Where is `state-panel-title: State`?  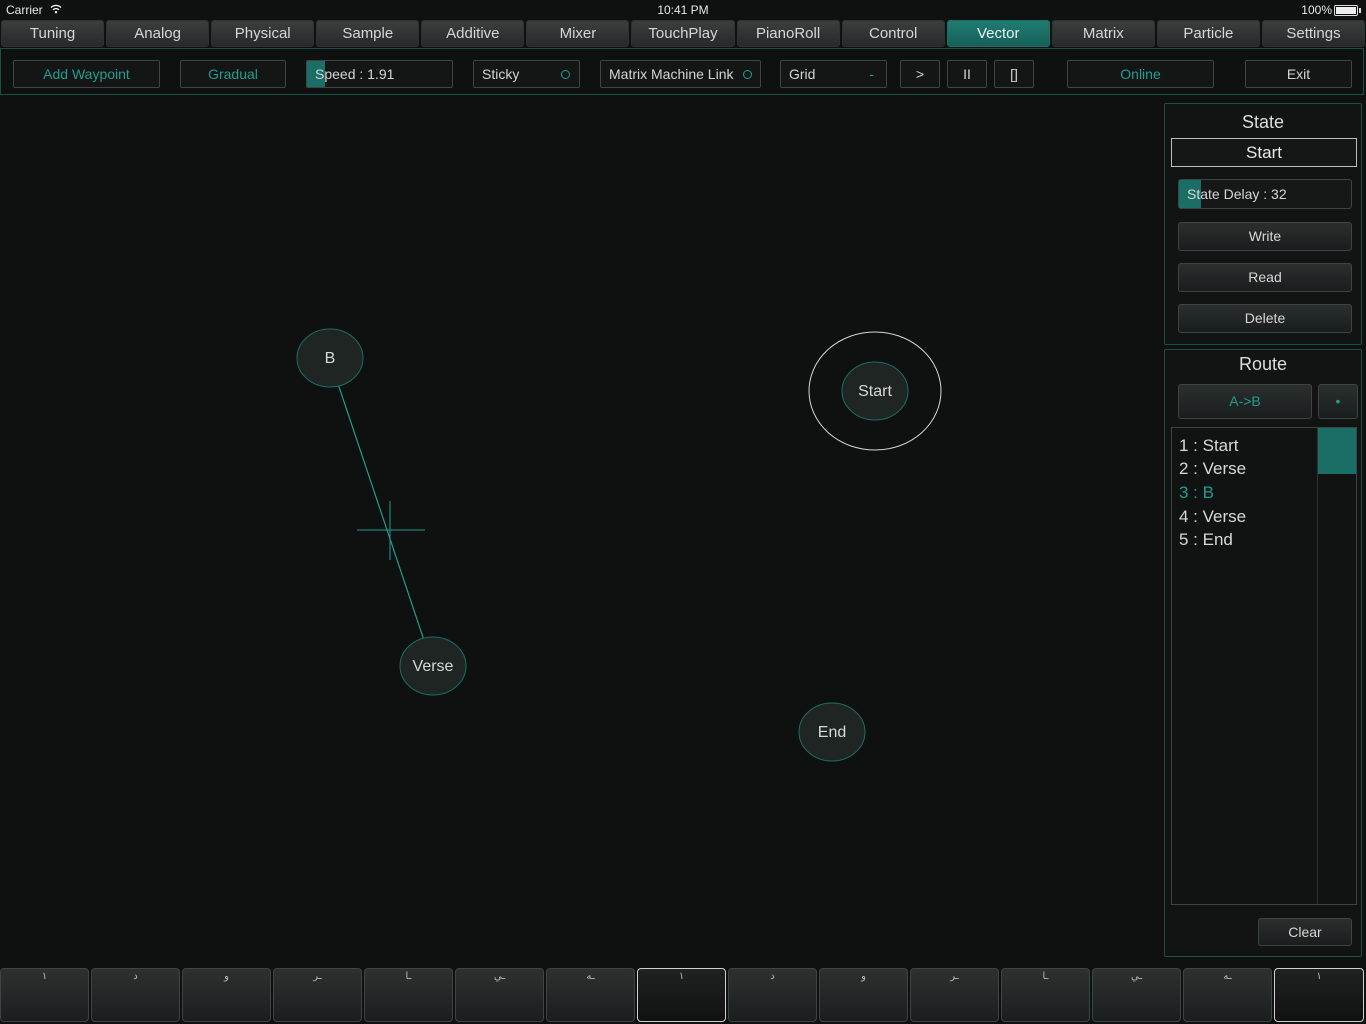
state-panel-title: State is located at coordinates (1263, 122).